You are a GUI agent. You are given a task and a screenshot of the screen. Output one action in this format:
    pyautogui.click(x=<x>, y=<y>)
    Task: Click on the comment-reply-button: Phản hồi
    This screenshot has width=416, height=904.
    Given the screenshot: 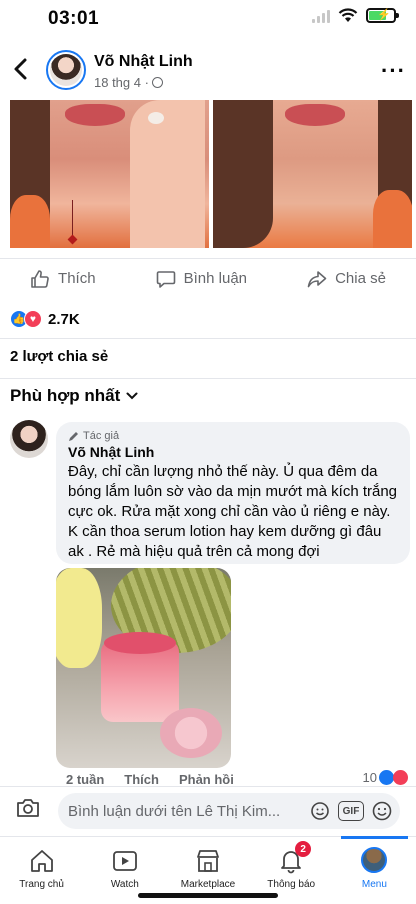 What is the action you would take?
    pyautogui.click(x=206, y=779)
    